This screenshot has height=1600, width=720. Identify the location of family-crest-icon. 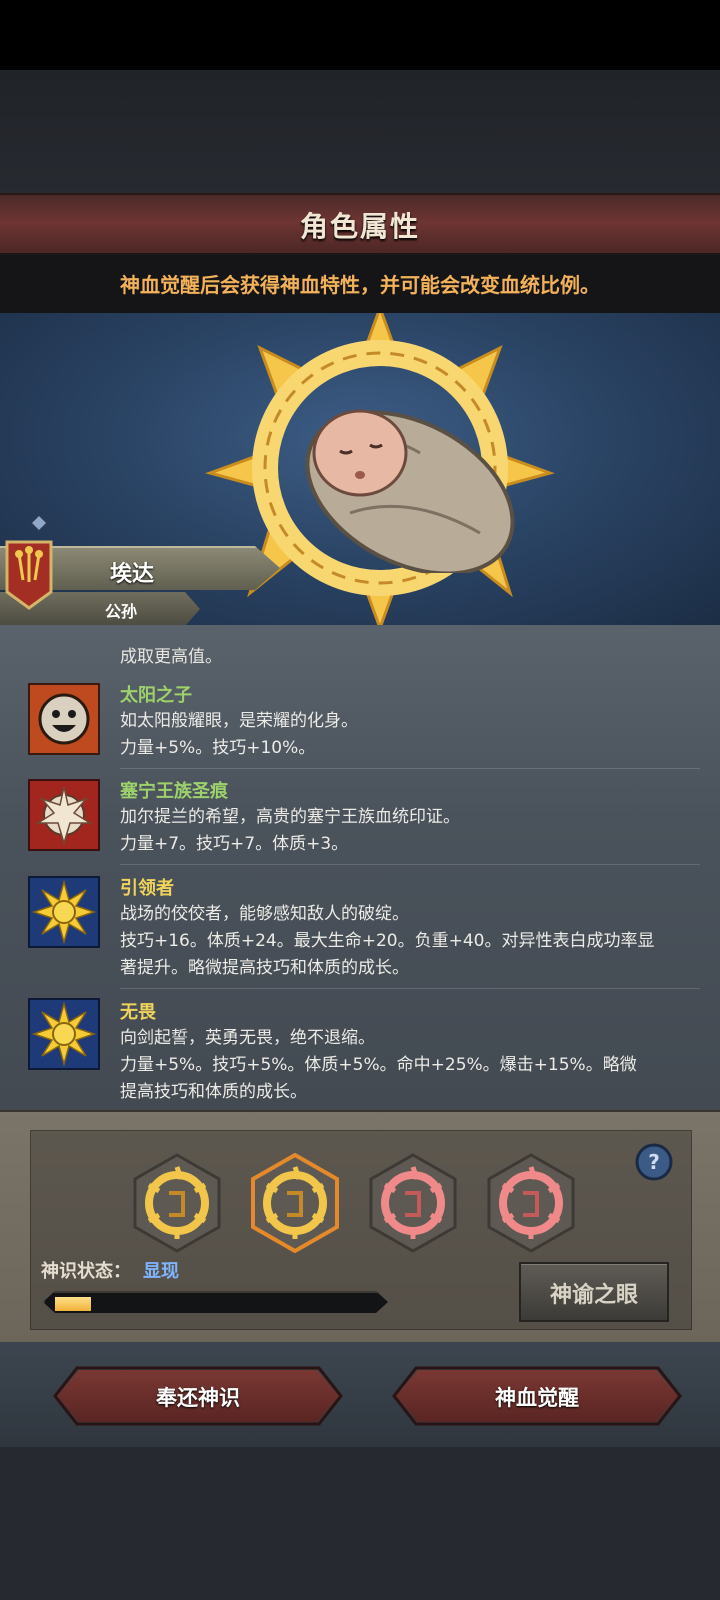
(29, 575).